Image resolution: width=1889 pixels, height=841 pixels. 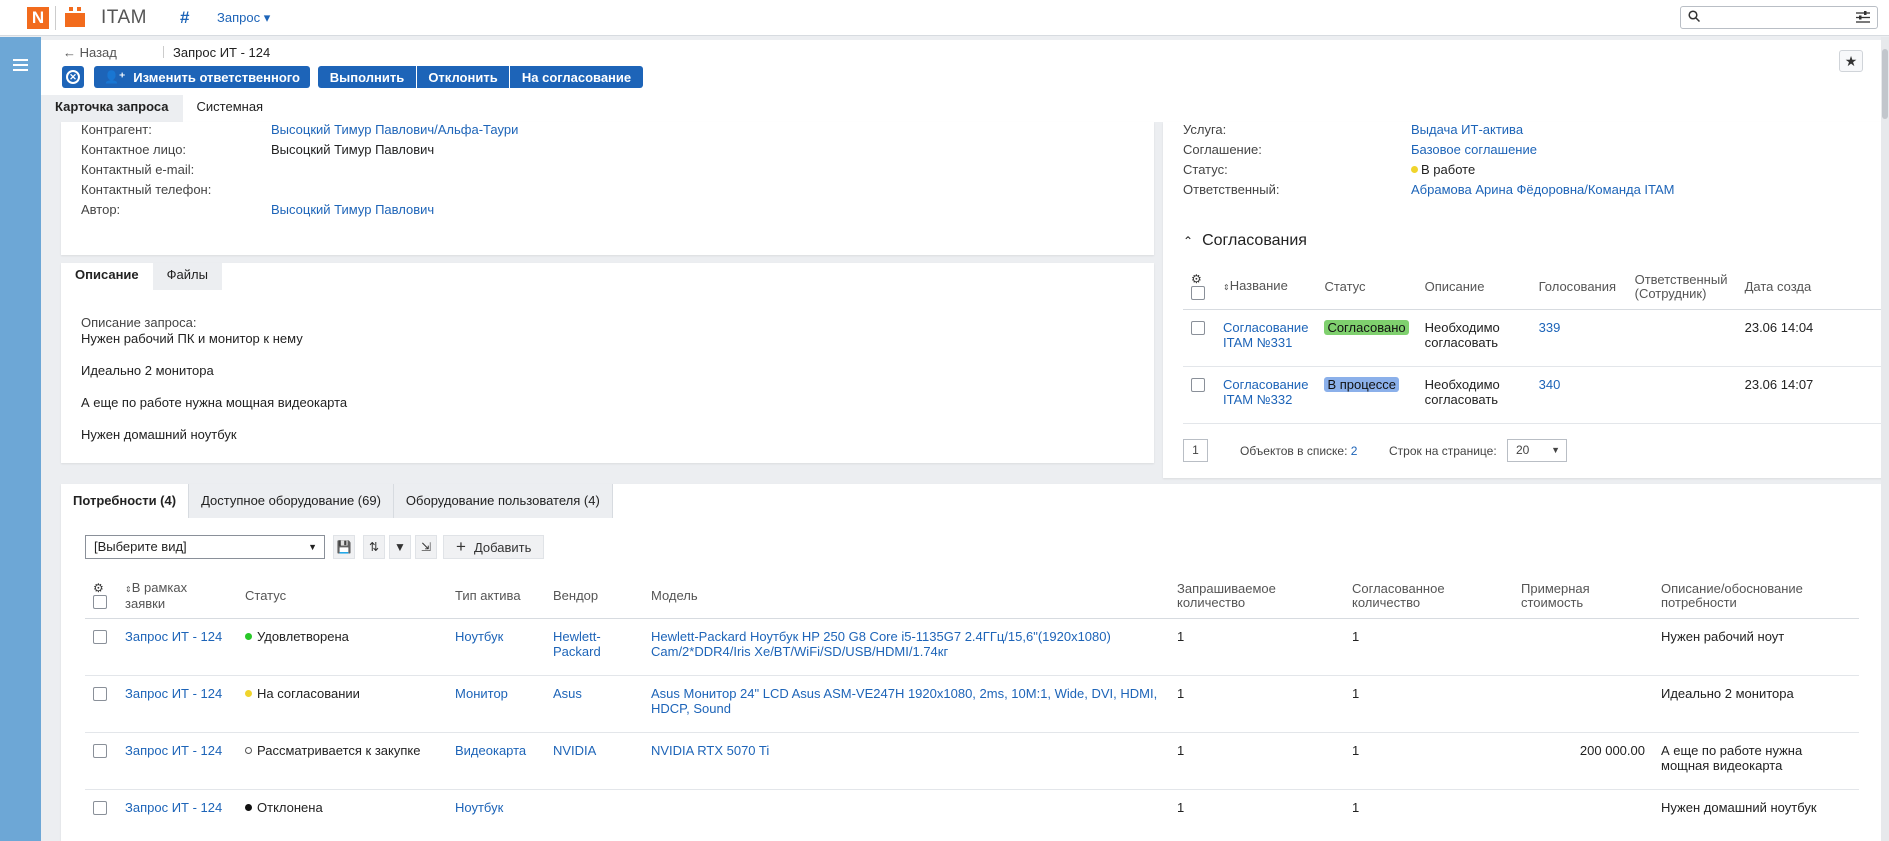 I want to click on tab-request-card: Карточка запроса, so click(x=112, y=108).